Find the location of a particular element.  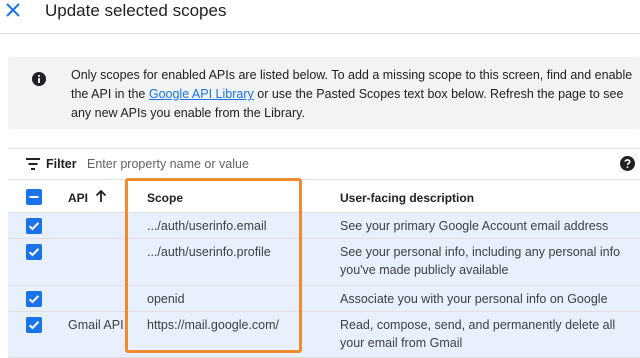

dialog-header: Update selected scopes is located at coordinates (320, 17).